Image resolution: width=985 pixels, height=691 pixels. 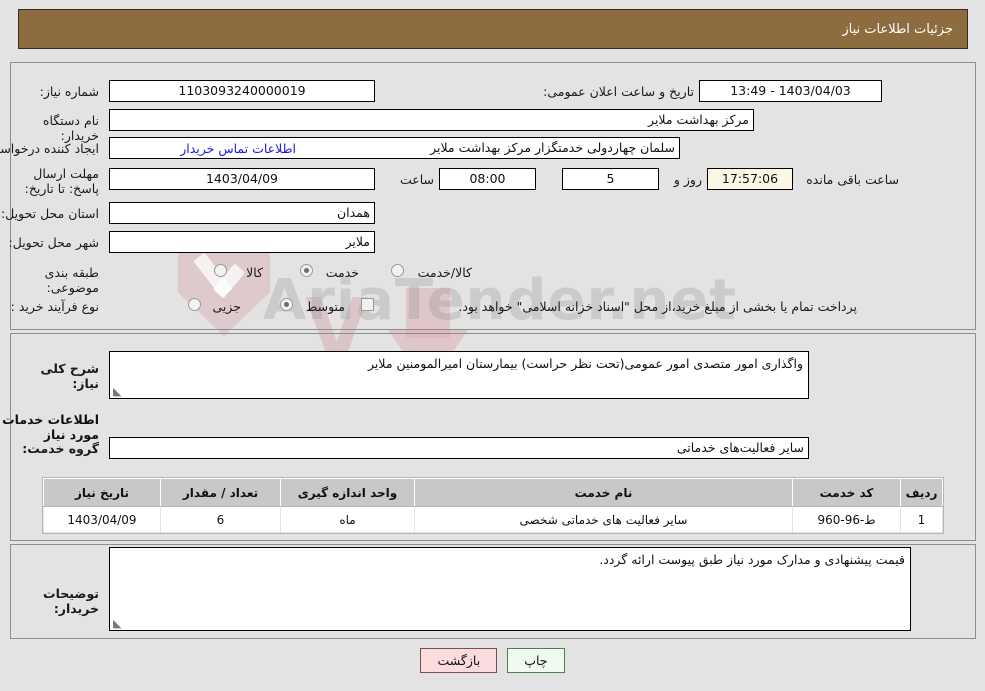 What do you see at coordinates (367, 304) in the screenshot?
I see `checkbox-islamic-treasury-bonds` at bounding box center [367, 304].